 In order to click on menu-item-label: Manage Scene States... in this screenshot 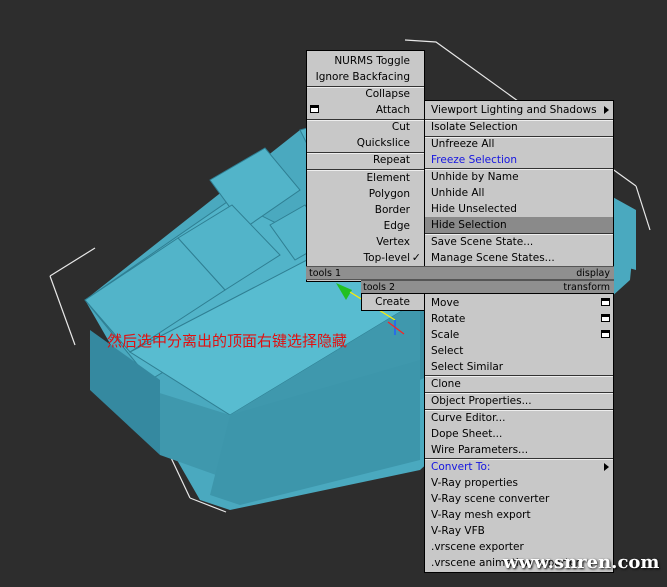, I will do `click(493, 258)`.